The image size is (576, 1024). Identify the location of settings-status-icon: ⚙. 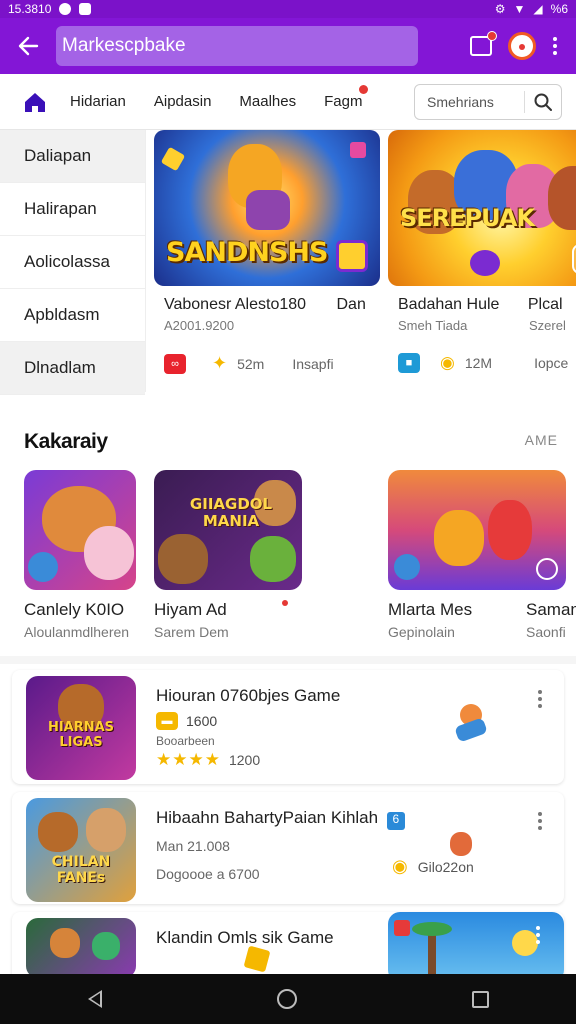
(500, 9).